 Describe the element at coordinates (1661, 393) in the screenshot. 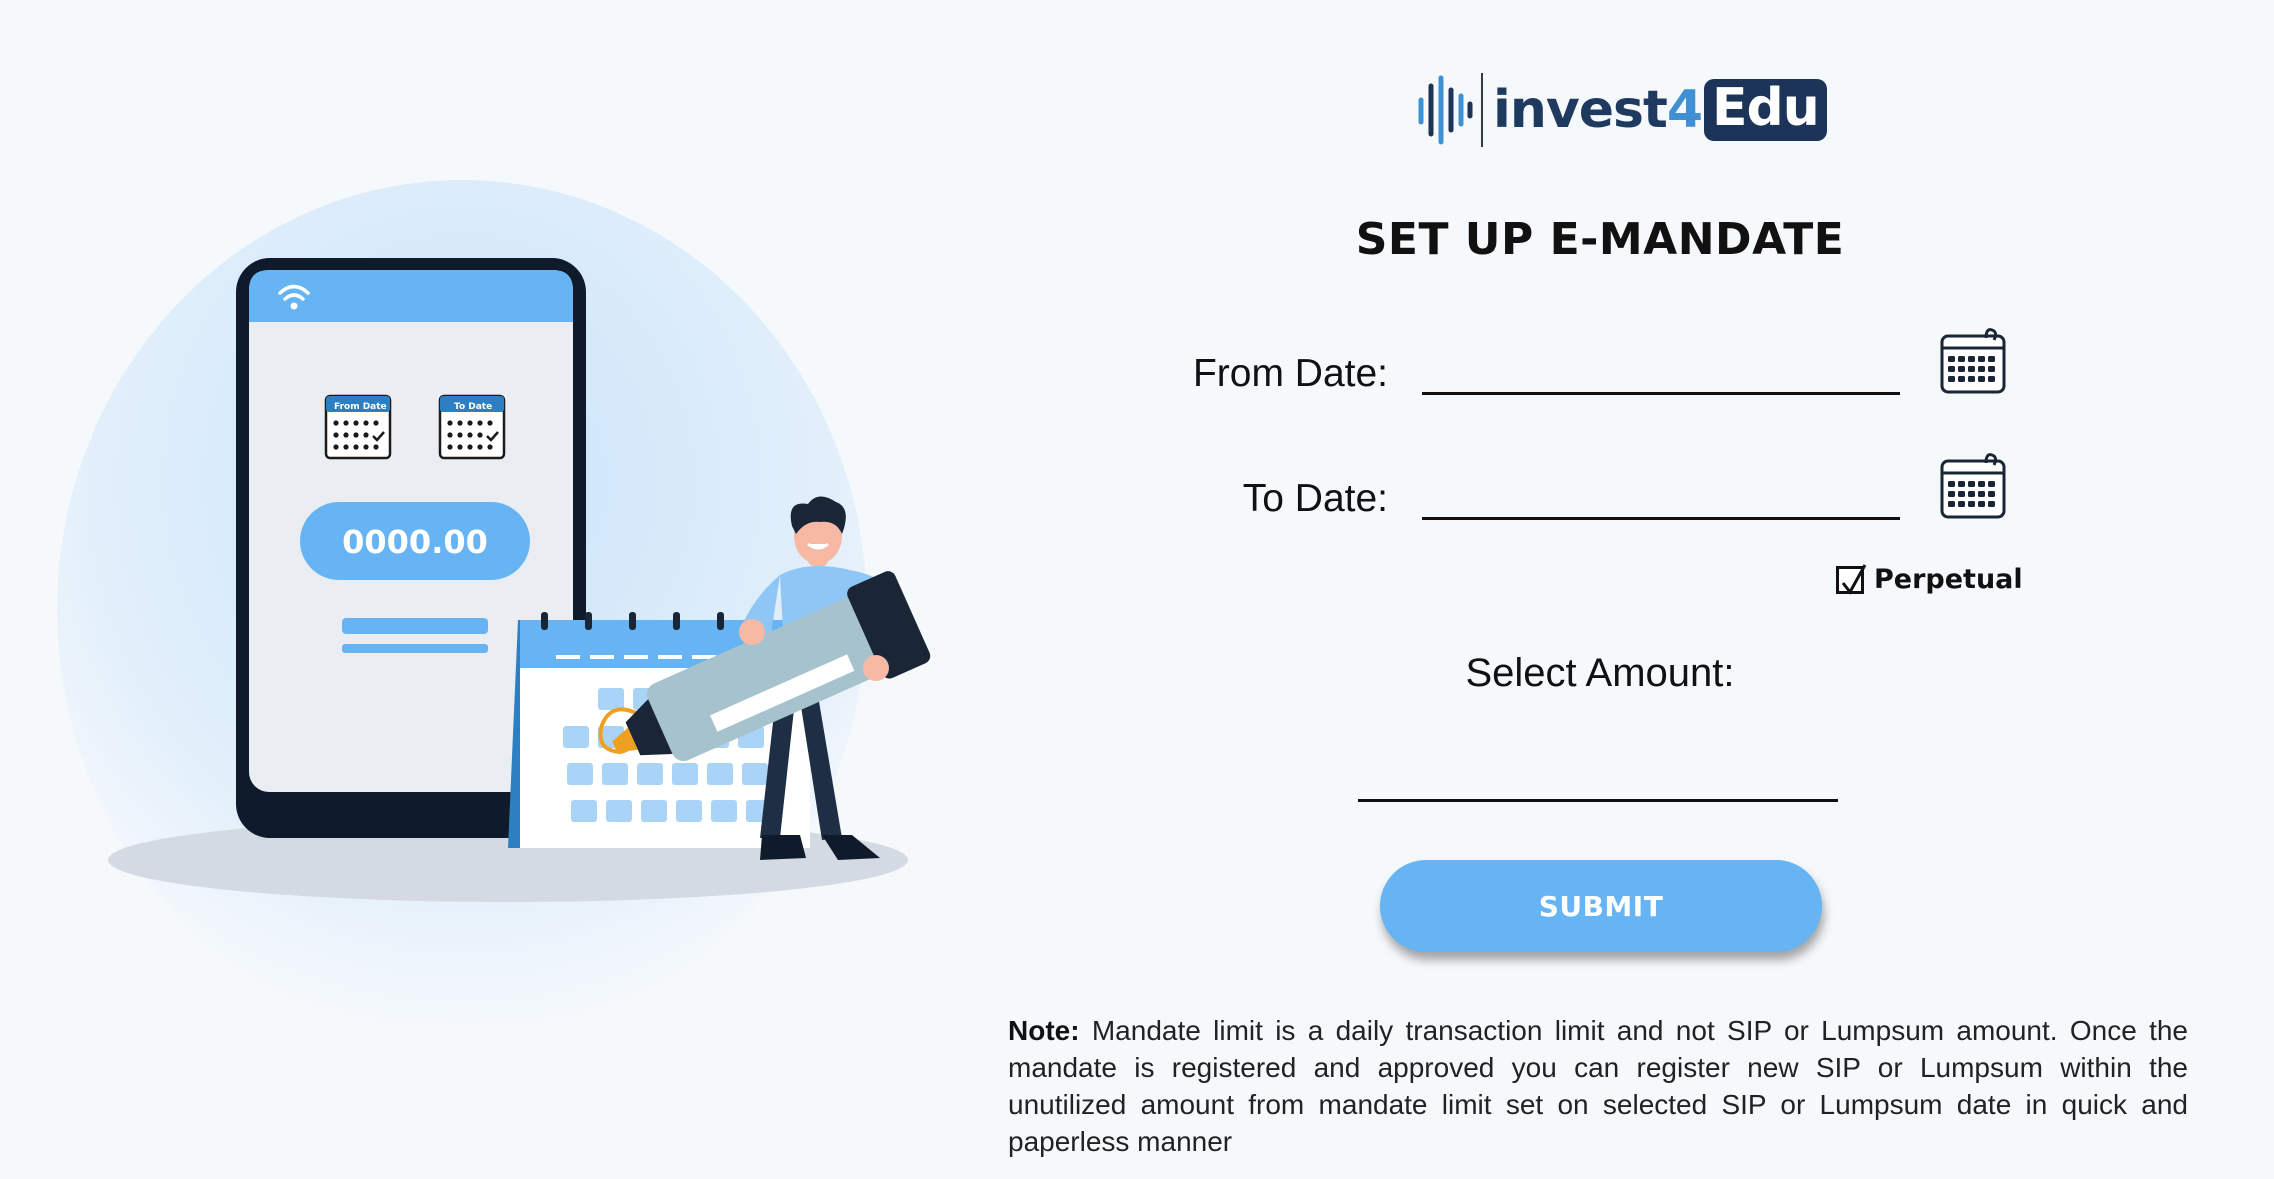

I see `from-date-field` at that location.